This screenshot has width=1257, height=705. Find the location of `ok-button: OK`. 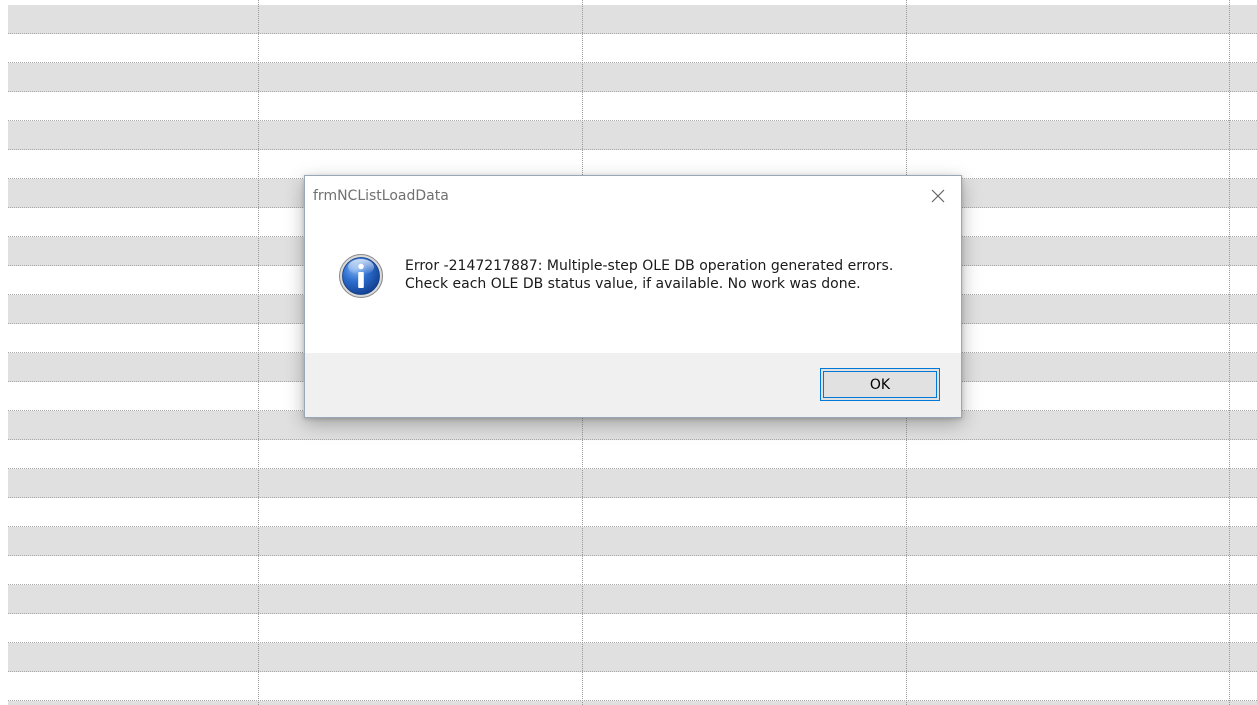

ok-button: OK is located at coordinates (880, 384).